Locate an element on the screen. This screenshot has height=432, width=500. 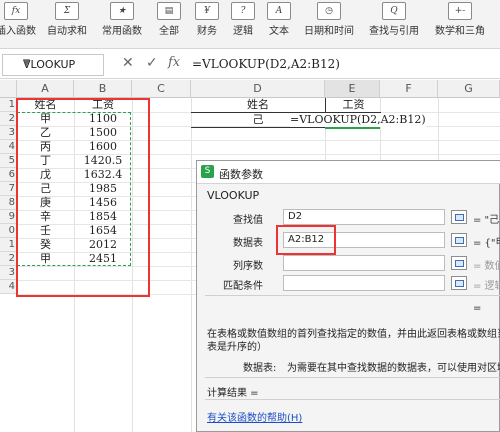
cell-d1: 姓名 is located at coordinates (258, 105).